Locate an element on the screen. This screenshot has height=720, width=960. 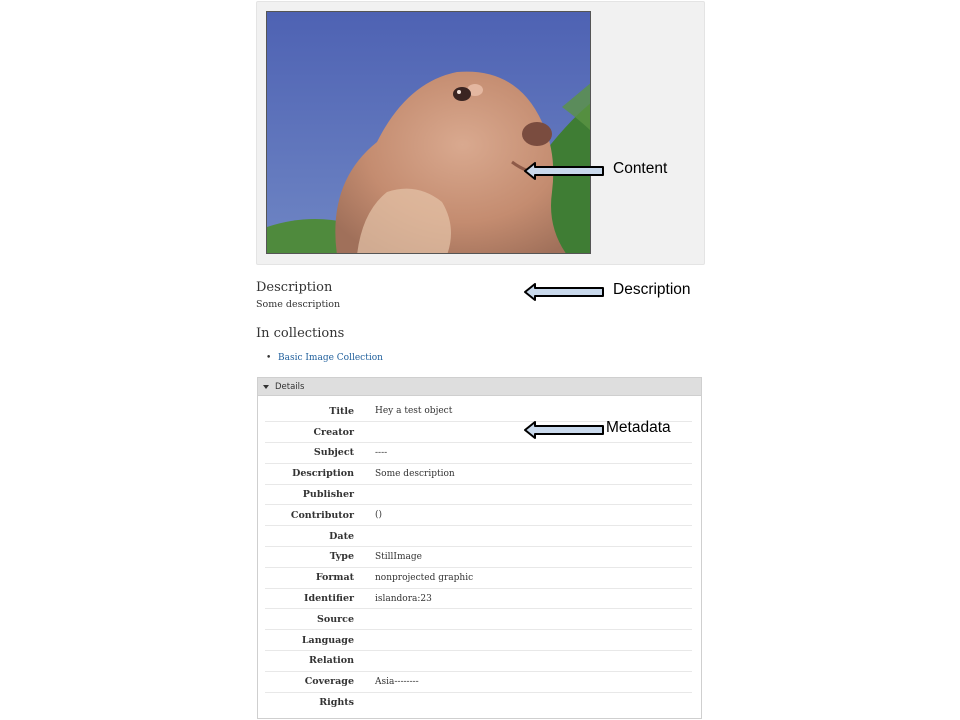
details-label: Details is located at coordinates (290, 386).